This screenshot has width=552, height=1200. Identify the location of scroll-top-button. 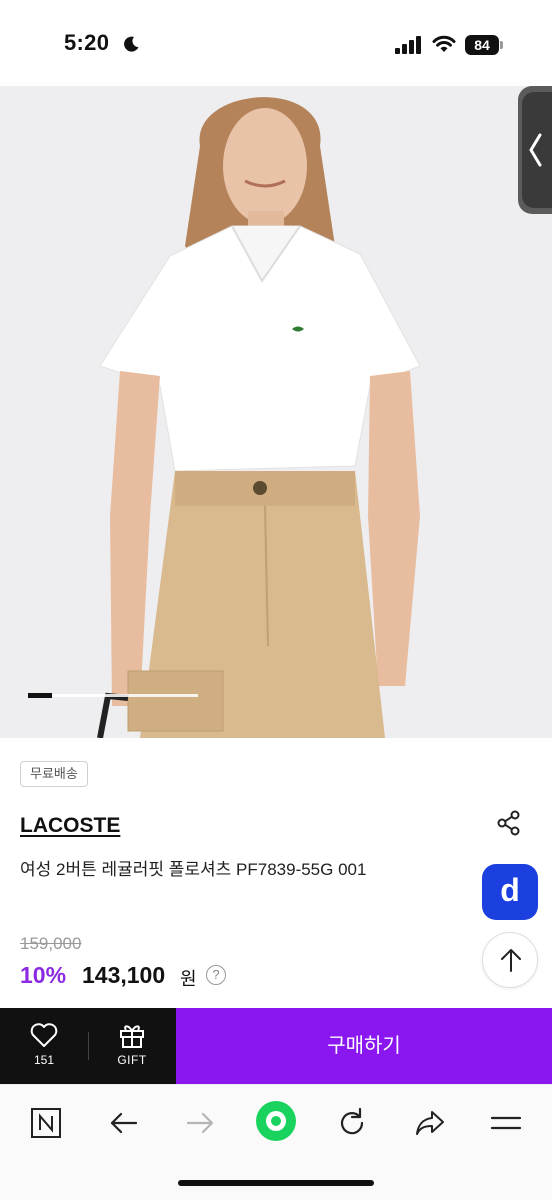
(510, 960).